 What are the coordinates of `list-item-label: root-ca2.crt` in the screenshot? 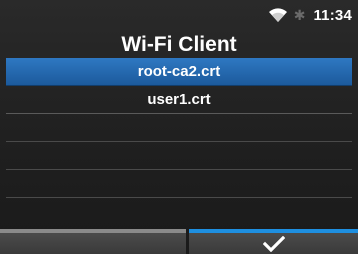 It's located at (179, 71).